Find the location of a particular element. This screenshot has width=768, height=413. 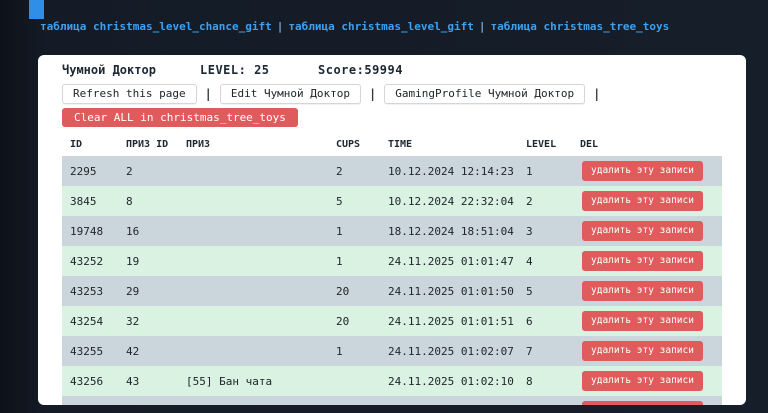

header-cups: CUPS is located at coordinates (348, 144).